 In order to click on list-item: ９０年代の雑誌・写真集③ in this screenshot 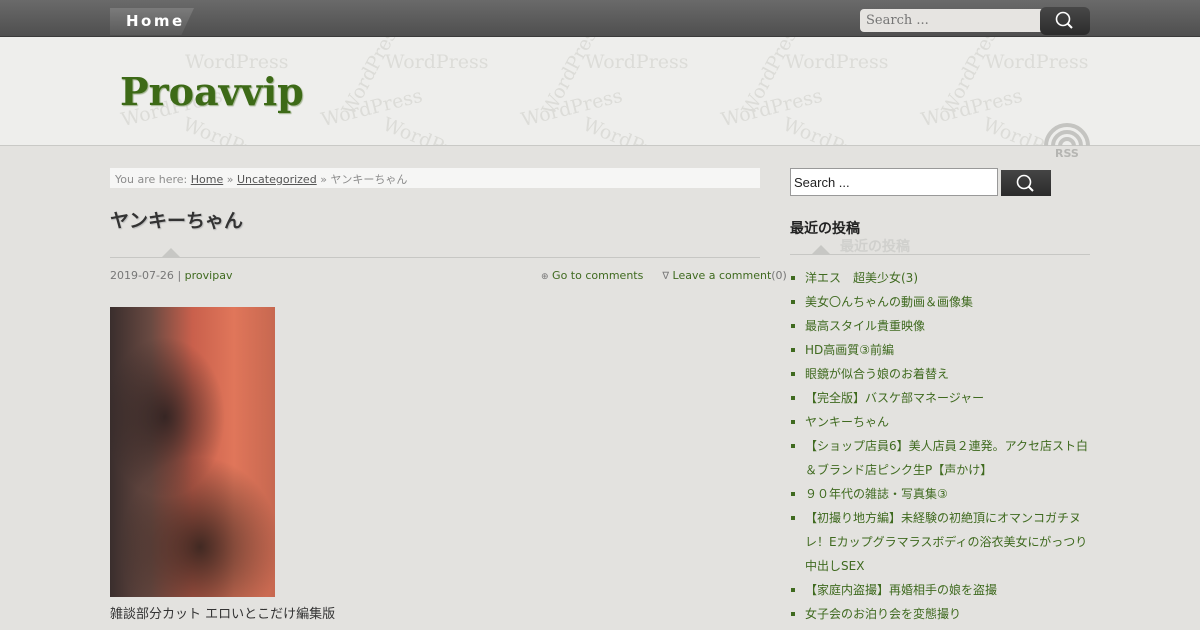, I will do `click(942, 494)`.